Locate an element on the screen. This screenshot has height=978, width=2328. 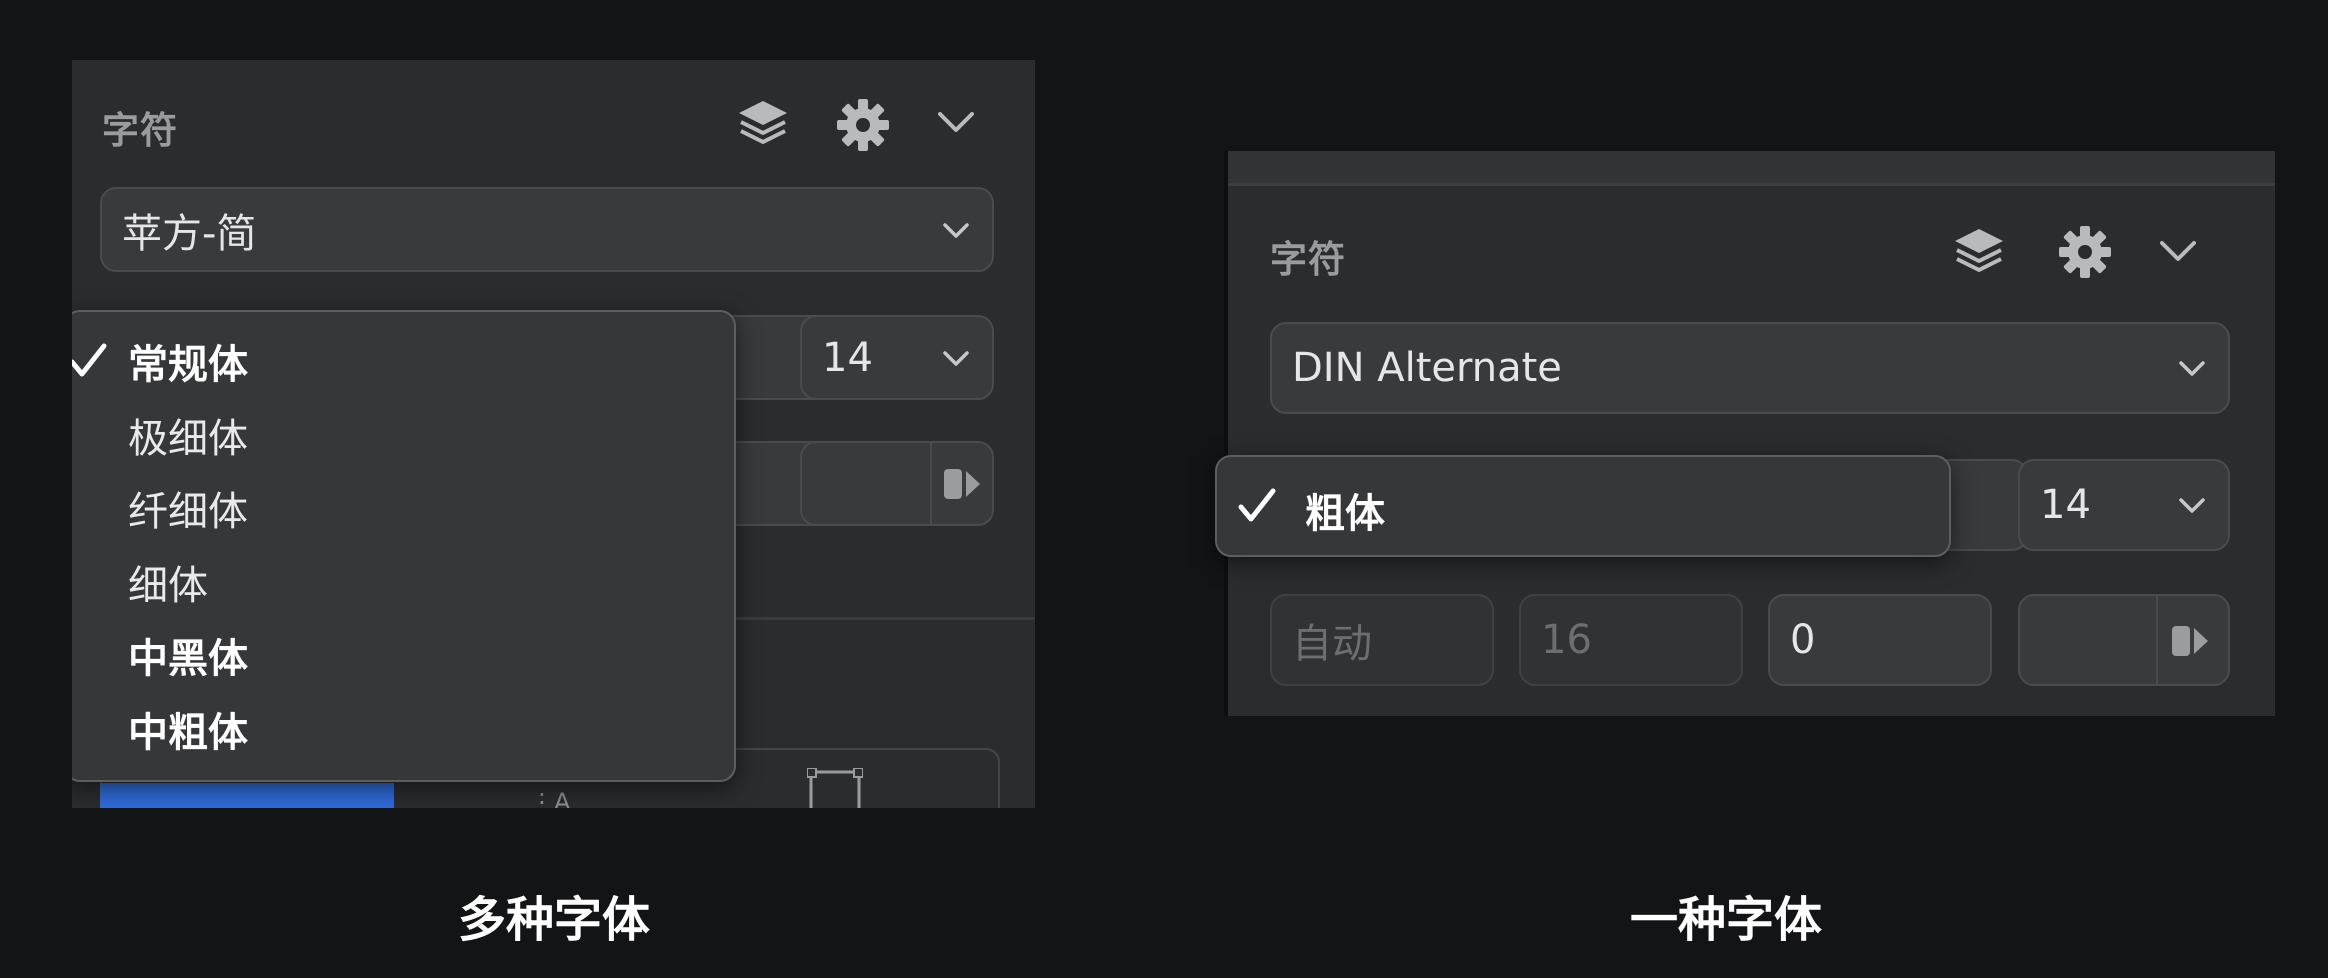
tab-icon-baseline: ⋮A is located at coordinates (550, 798).